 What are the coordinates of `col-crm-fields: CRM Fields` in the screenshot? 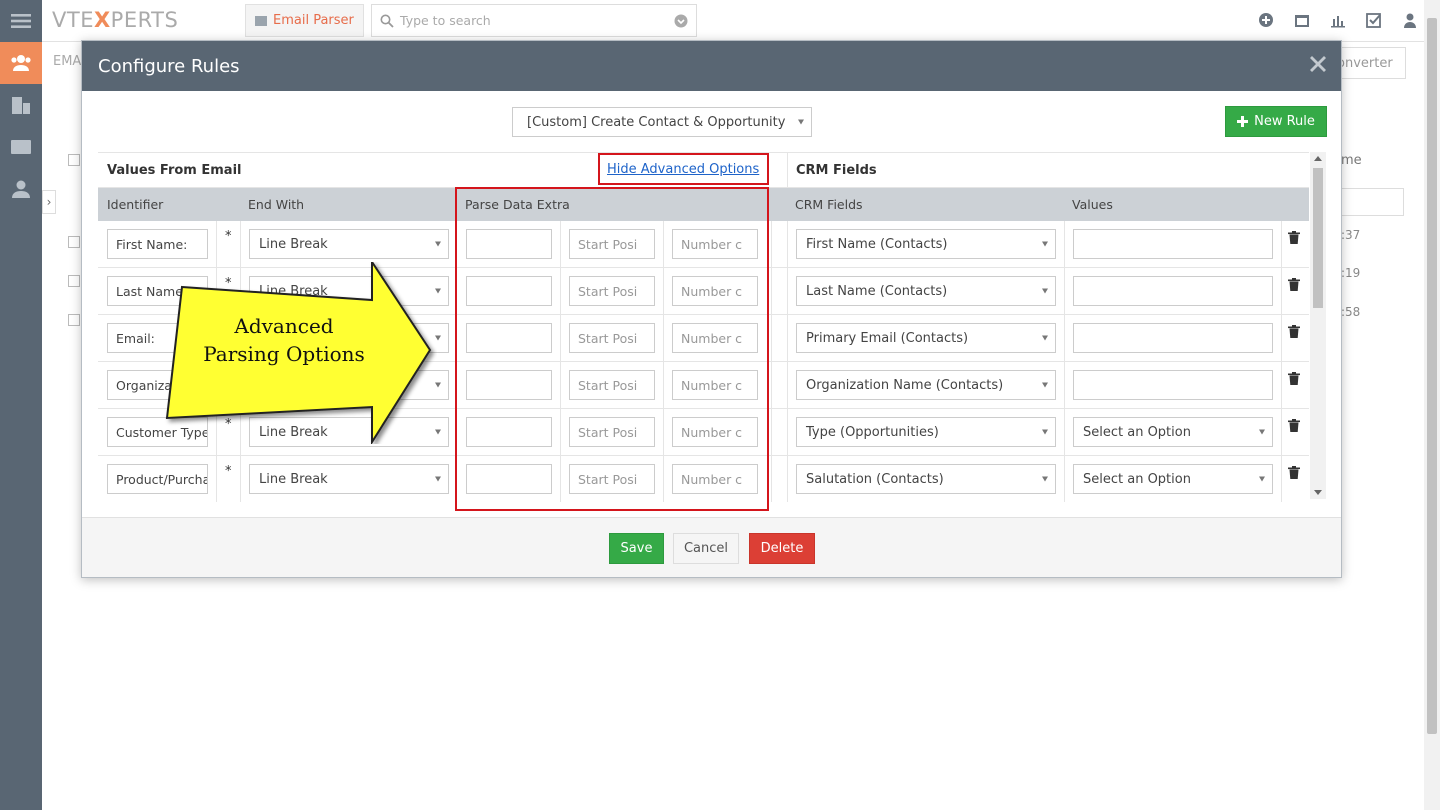 It's located at (829, 204).